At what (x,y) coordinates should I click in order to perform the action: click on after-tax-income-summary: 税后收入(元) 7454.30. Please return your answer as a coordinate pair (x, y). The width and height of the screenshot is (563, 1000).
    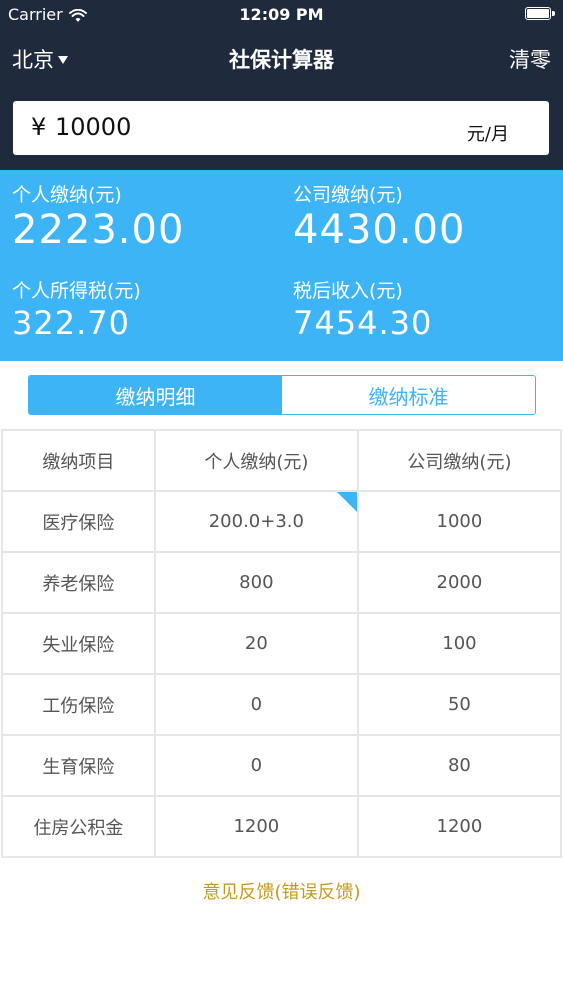
    Looking at the image, I should click on (362, 309).